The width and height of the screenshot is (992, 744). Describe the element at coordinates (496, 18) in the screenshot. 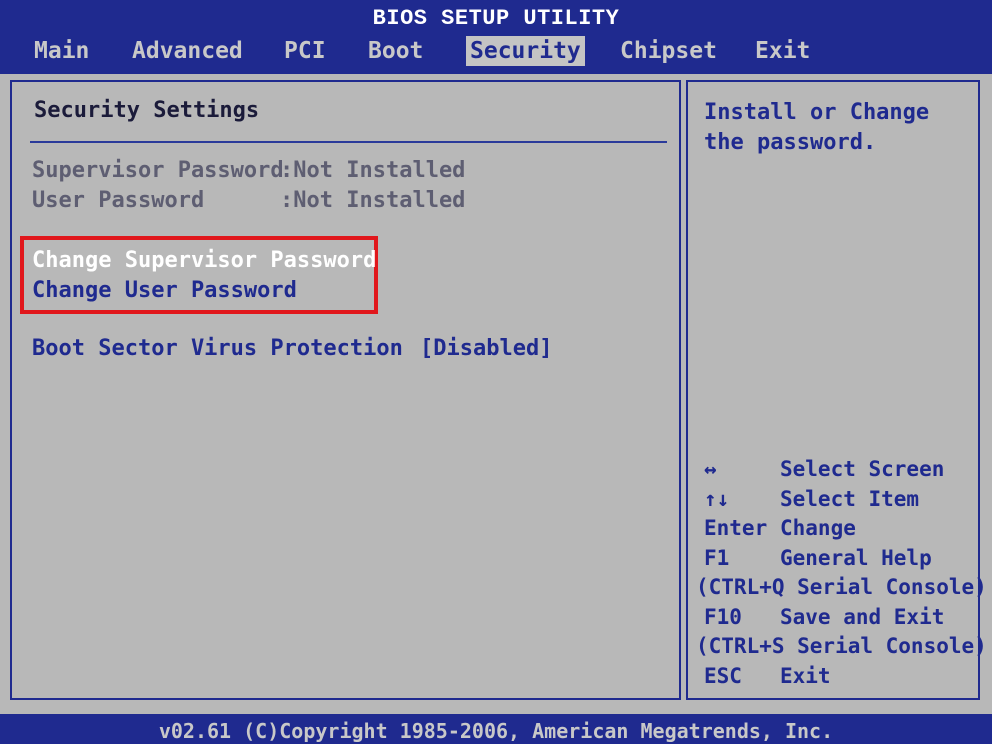

I see `app-title: BIOS SETUP UTILITY` at that location.